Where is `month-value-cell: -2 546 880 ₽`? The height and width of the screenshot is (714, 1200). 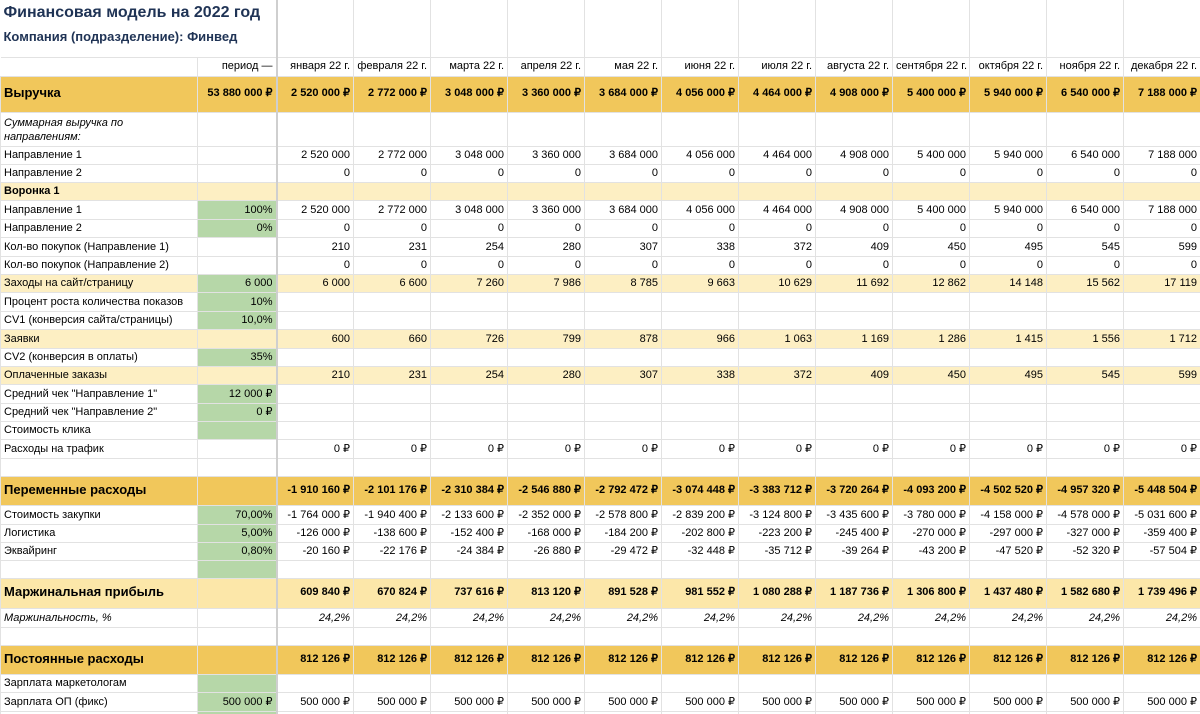
month-value-cell: -2 546 880 ₽ is located at coordinates (546, 490).